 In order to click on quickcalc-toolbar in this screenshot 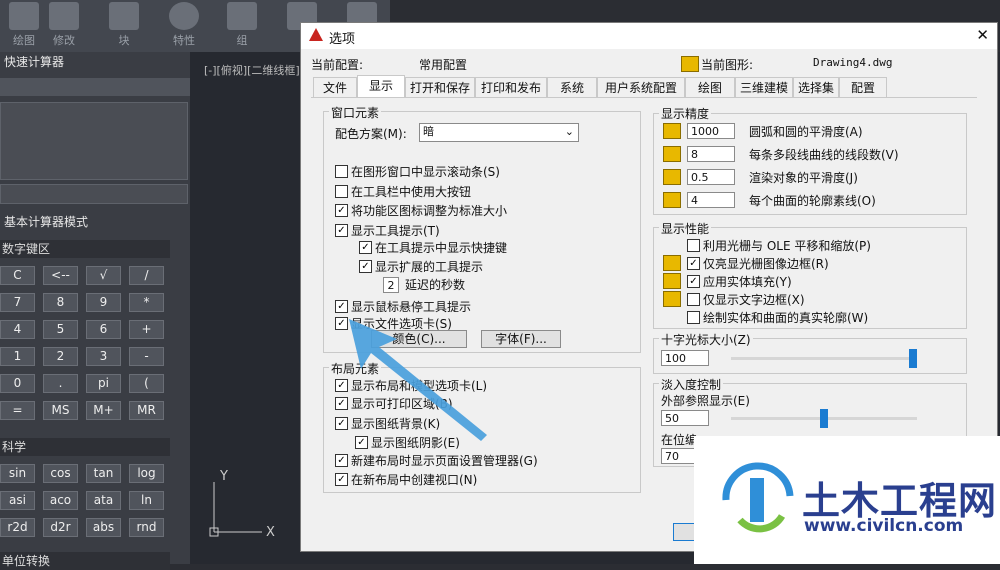, I will do `click(95, 87)`.